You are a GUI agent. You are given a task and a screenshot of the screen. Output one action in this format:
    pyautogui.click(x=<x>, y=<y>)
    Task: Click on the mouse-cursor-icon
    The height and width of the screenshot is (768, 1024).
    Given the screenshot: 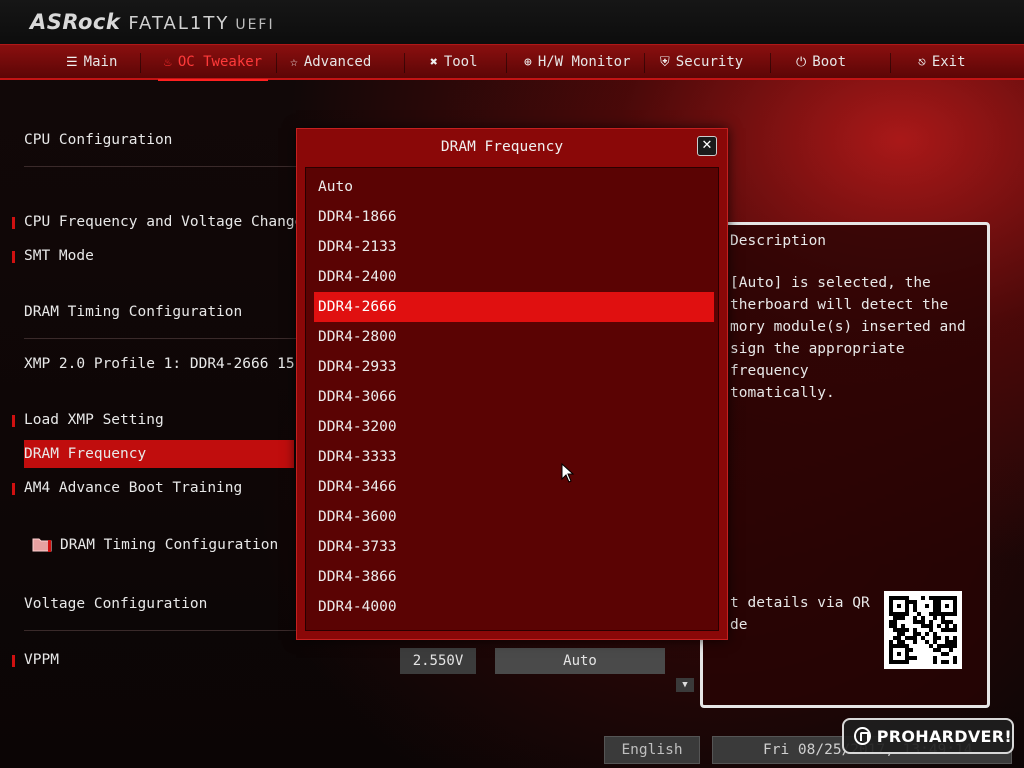 What is the action you would take?
    pyautogui.click(x=568, y=473)
    